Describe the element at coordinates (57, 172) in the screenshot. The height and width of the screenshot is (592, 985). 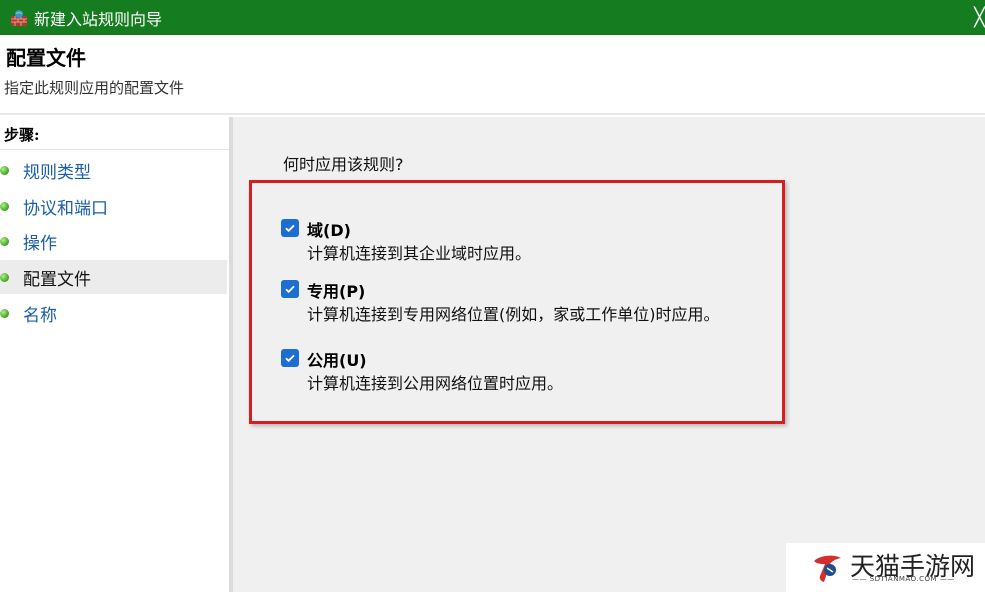
I see `sidebar-item-label: 规则类型` at that location.